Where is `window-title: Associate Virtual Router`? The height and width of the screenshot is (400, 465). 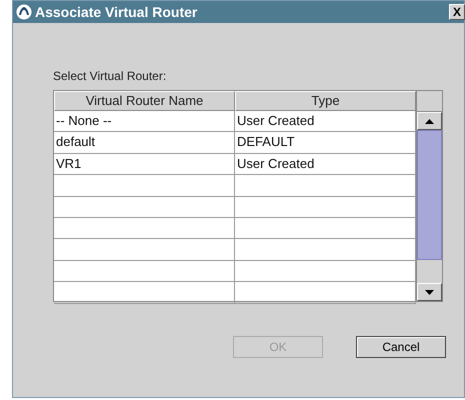 window-title: Associate Virtual Router is located at coordinates (116, 12).